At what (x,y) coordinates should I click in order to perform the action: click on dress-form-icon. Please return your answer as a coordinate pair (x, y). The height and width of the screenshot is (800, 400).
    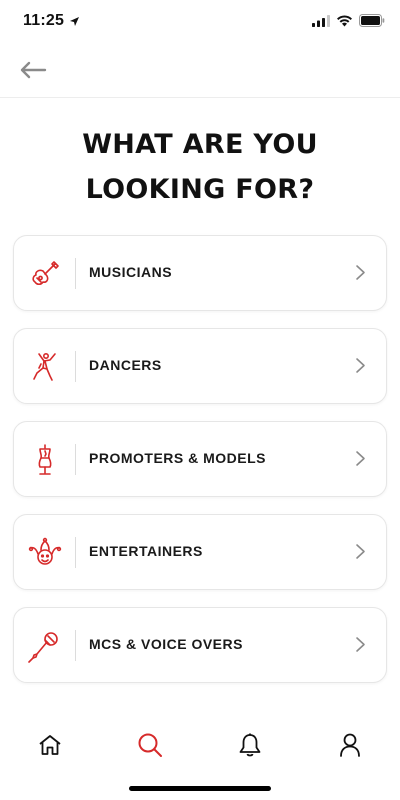
    Looking at the image, I should click on (45, 460).